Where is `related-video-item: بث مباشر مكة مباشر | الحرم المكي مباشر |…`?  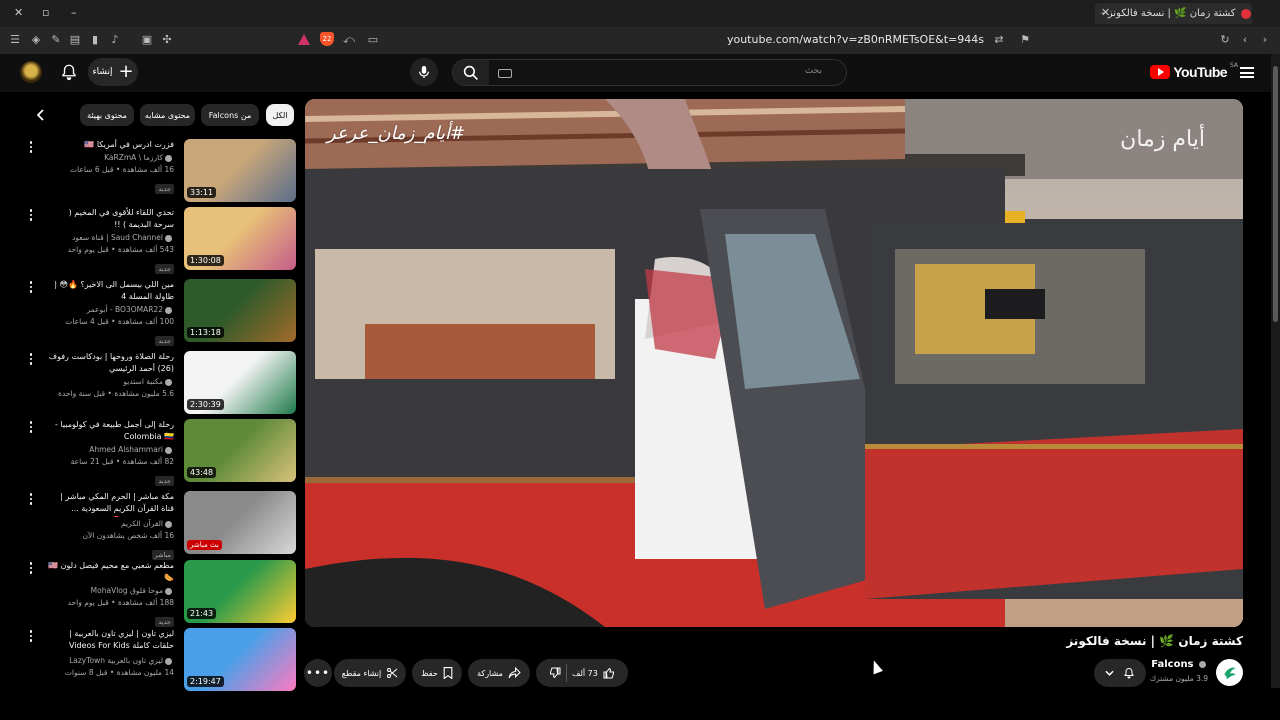
related-video-item: بث مباشر مكة مباشر | الحرم المكي مباشر |… is located at coordinates (160, 525).